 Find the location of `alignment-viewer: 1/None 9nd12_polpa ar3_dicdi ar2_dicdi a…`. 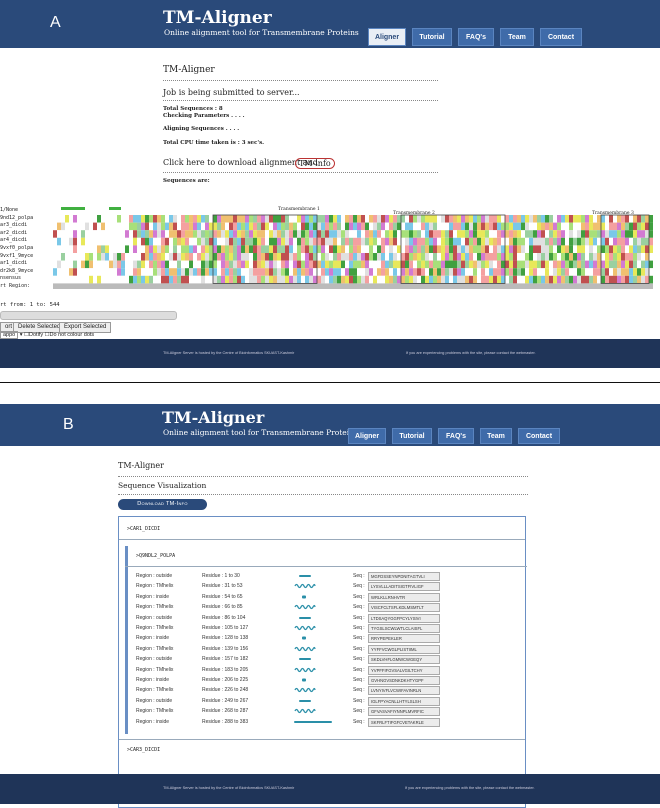

alignment-viewer: 1/None 9nd12_polpa ar3_dicdi ar2_dicdi a… is located at coordinates (330, 250).